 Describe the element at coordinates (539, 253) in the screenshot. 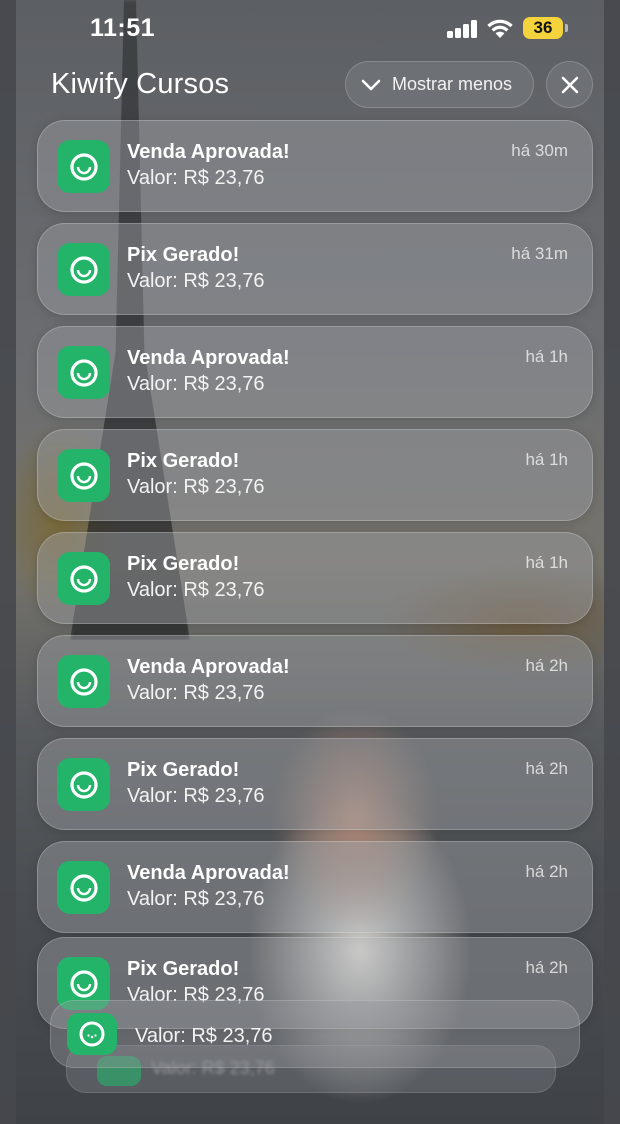

I see `notification-time: há 31m` at that location.